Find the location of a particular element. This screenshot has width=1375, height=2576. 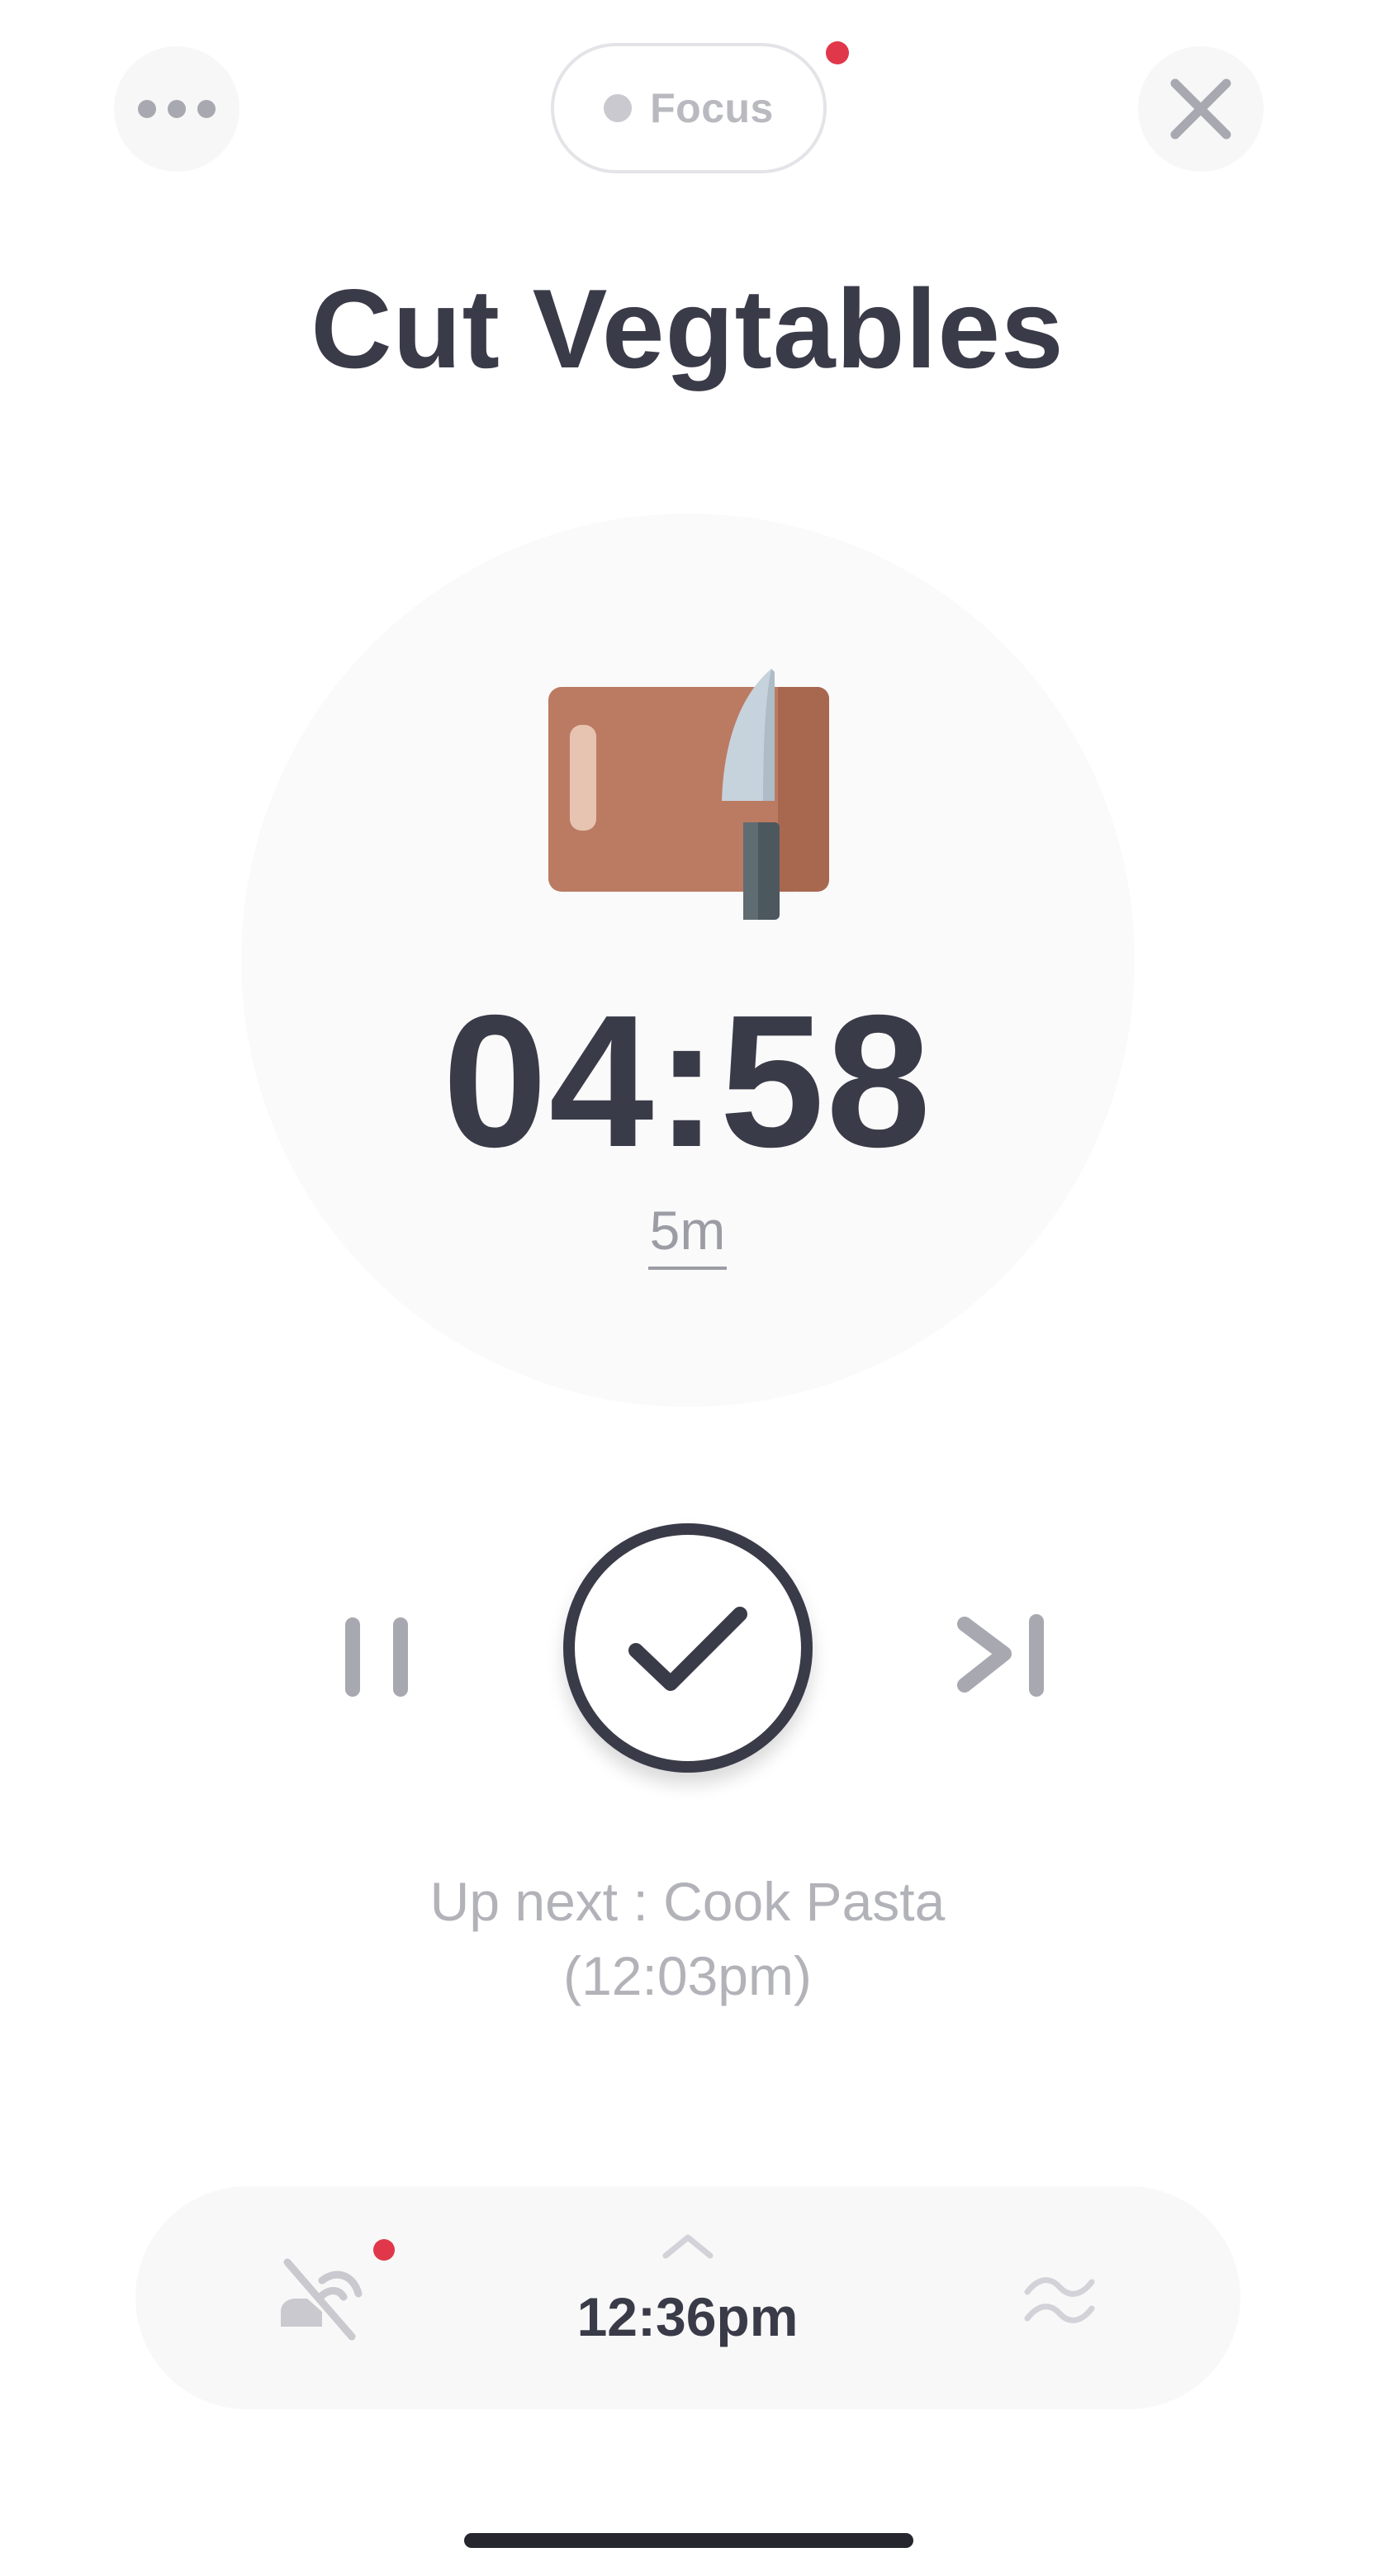

checkmark-icon is located at coordinates (687, 1649).